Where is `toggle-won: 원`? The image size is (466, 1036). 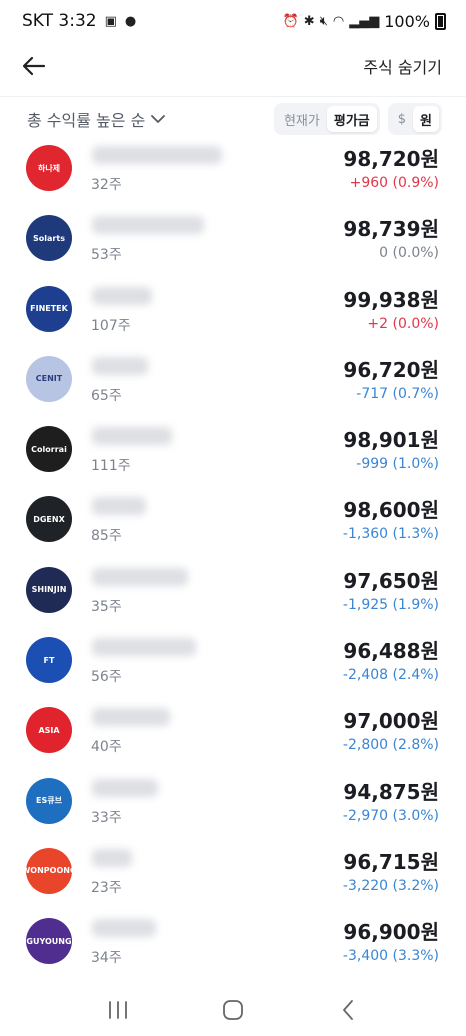
toggle-won: 원 is located at coordinates (426, 119).